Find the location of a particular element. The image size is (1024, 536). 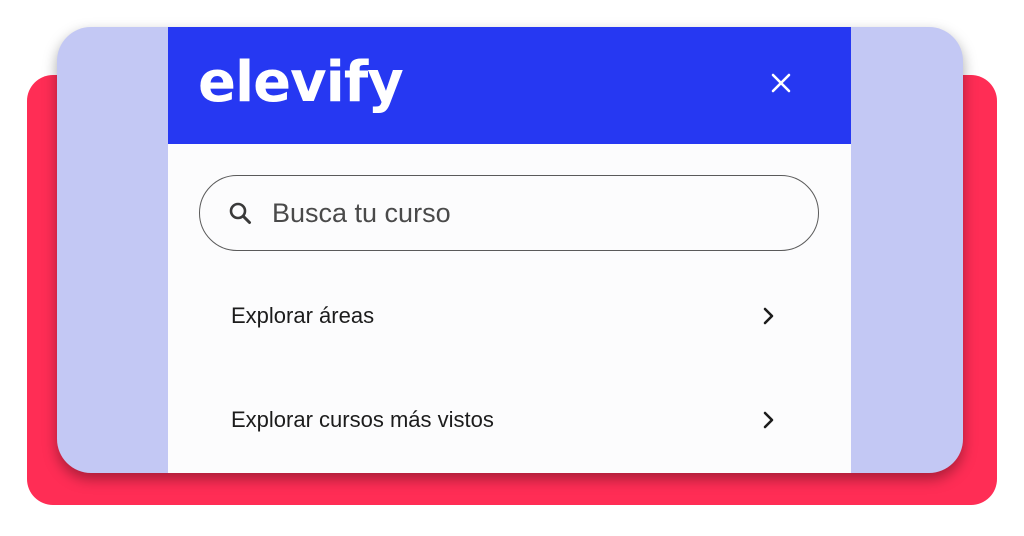

menu-item-label: Explorar áreas is located at coordinates (303, 315).